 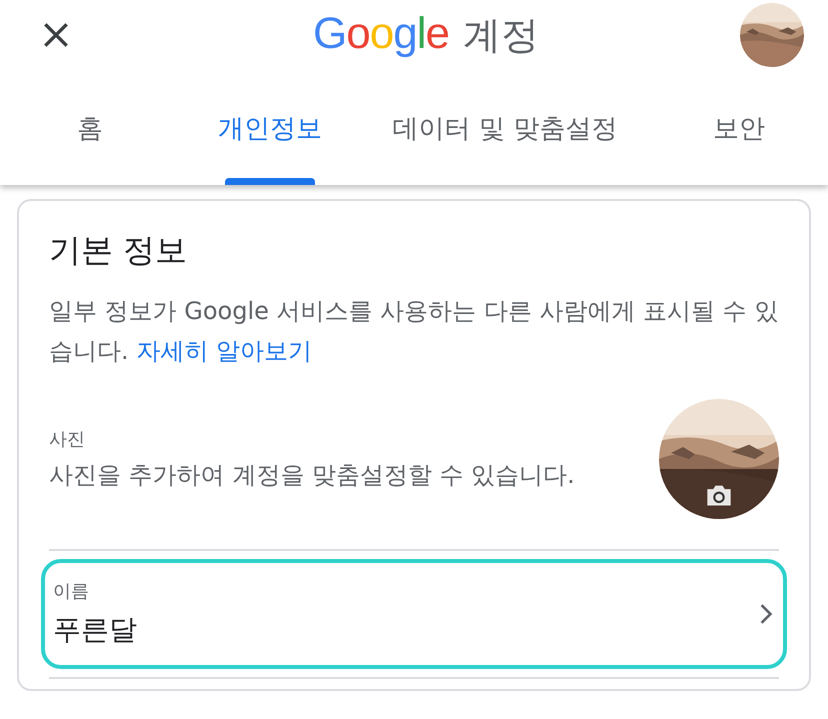 I want to click on section-description: 일부 정보가 Google 서비스를 사용하는 다른 사람에게 표시될 수 있습니다. 자세히 알아보기, so click(x=414, y=331).